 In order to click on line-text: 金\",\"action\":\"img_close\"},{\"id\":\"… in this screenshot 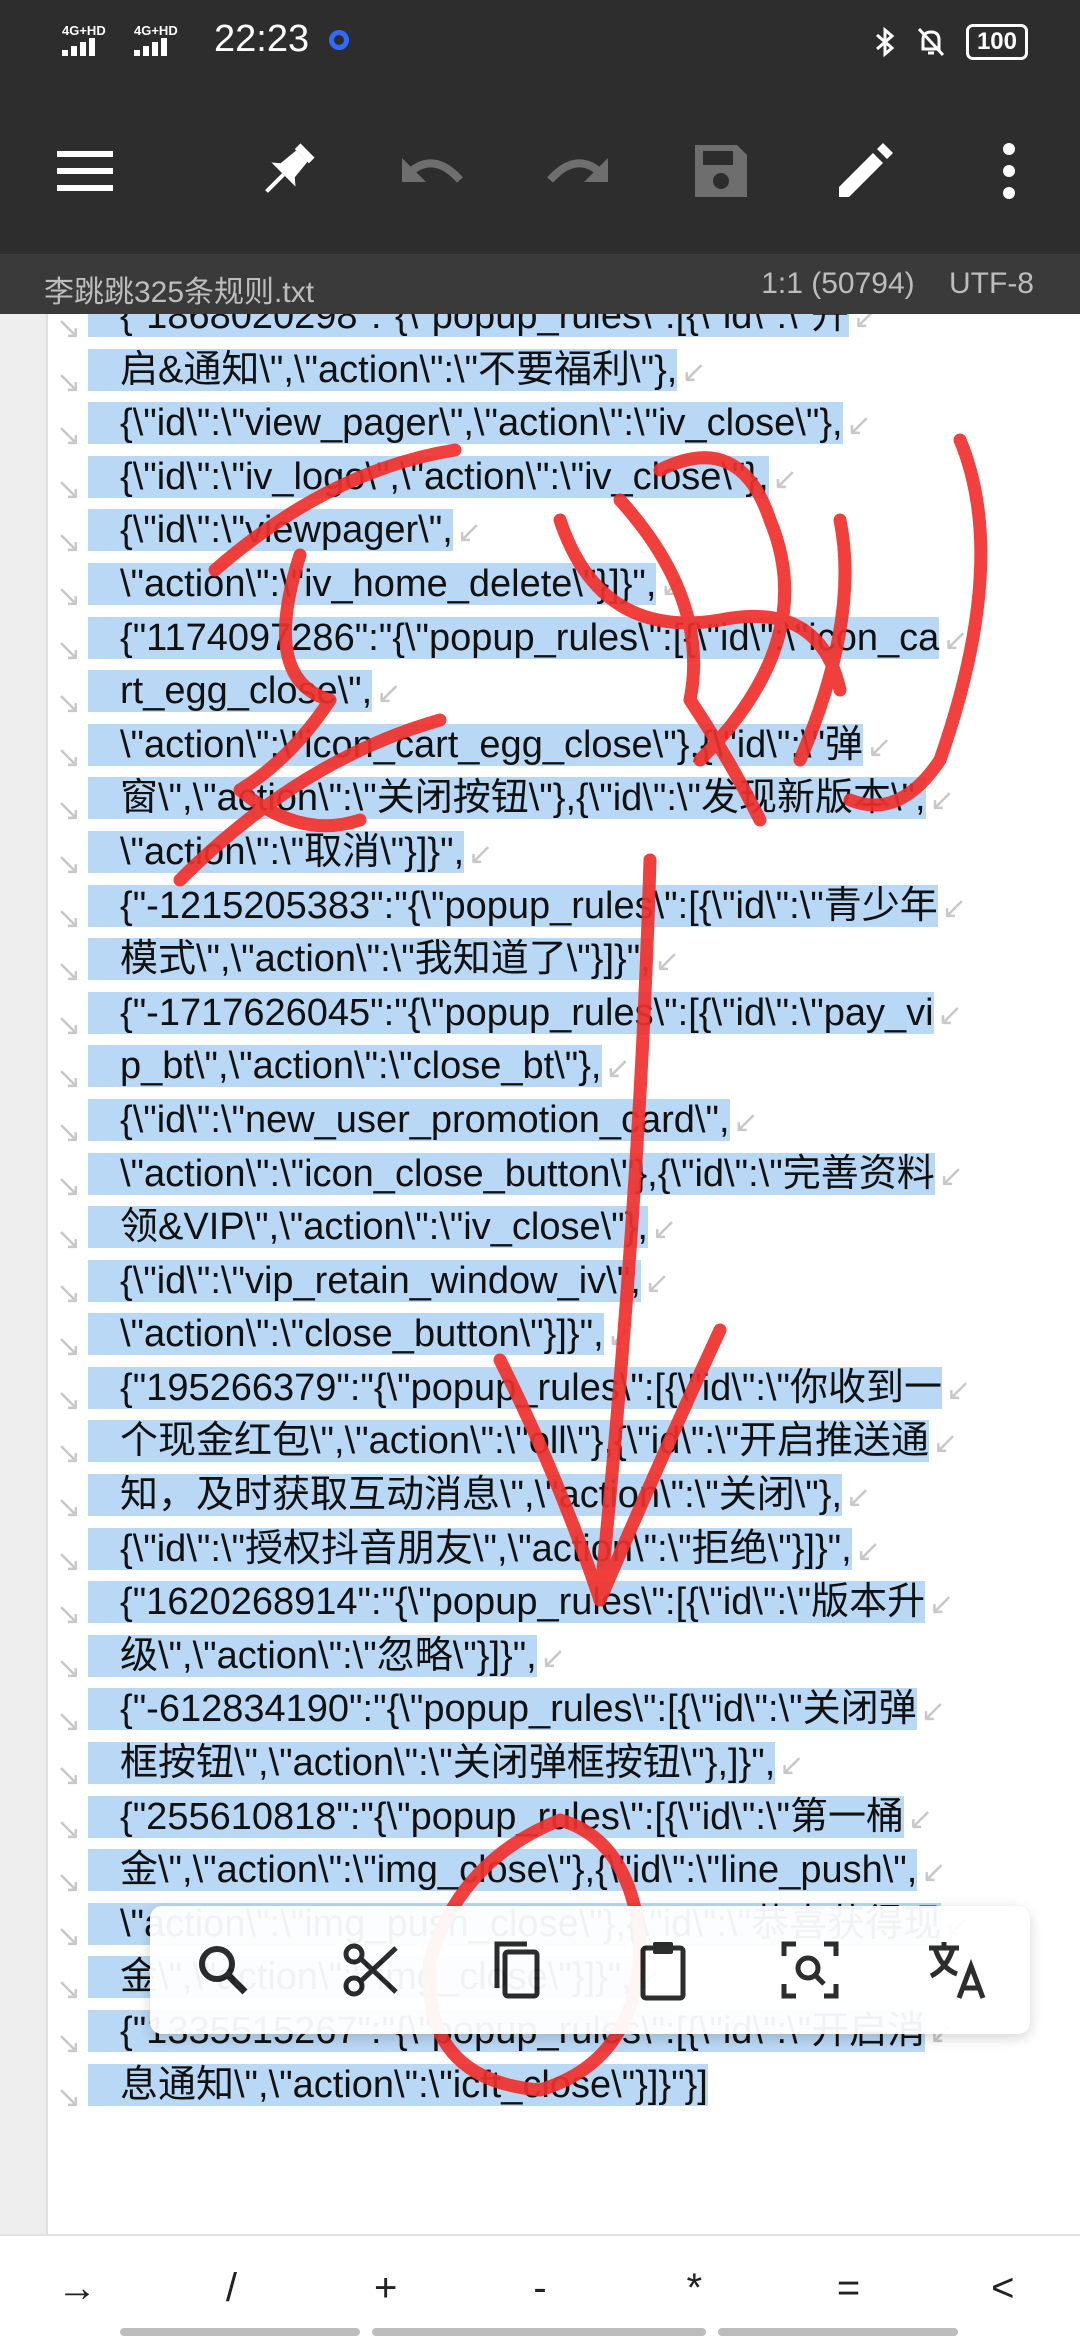, I will do `click(503, 1870)`.